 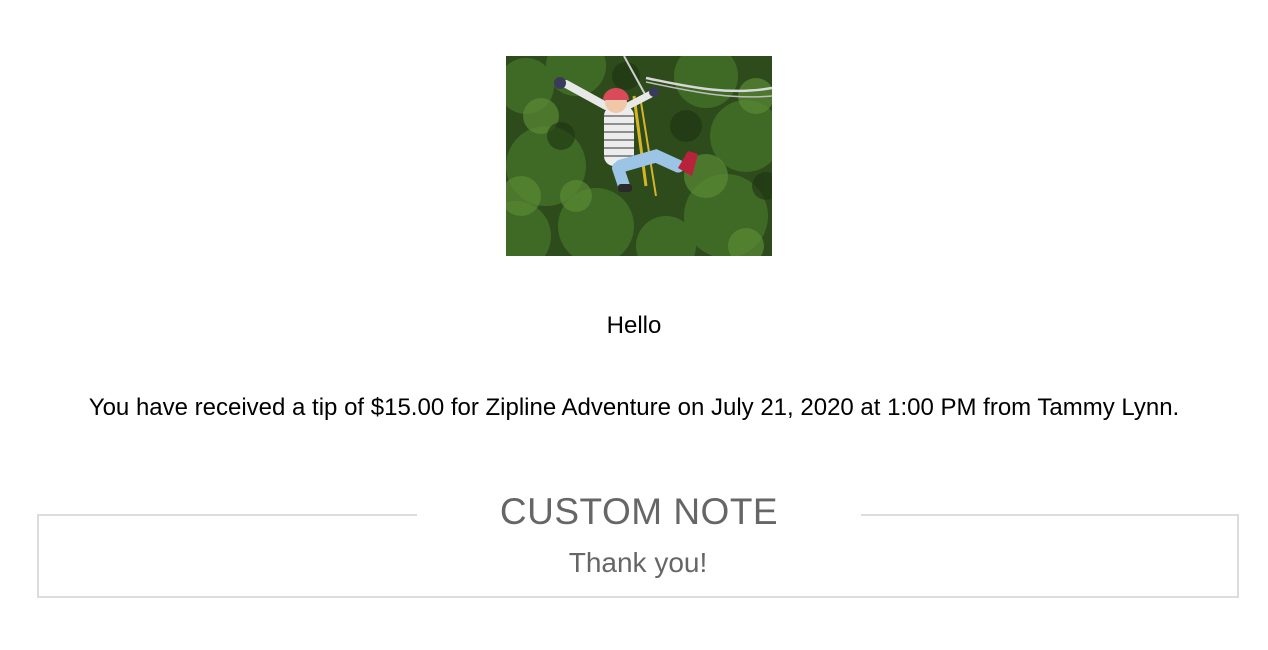 I want to click on greeting-text: Hello, so click(x=634, y=325).